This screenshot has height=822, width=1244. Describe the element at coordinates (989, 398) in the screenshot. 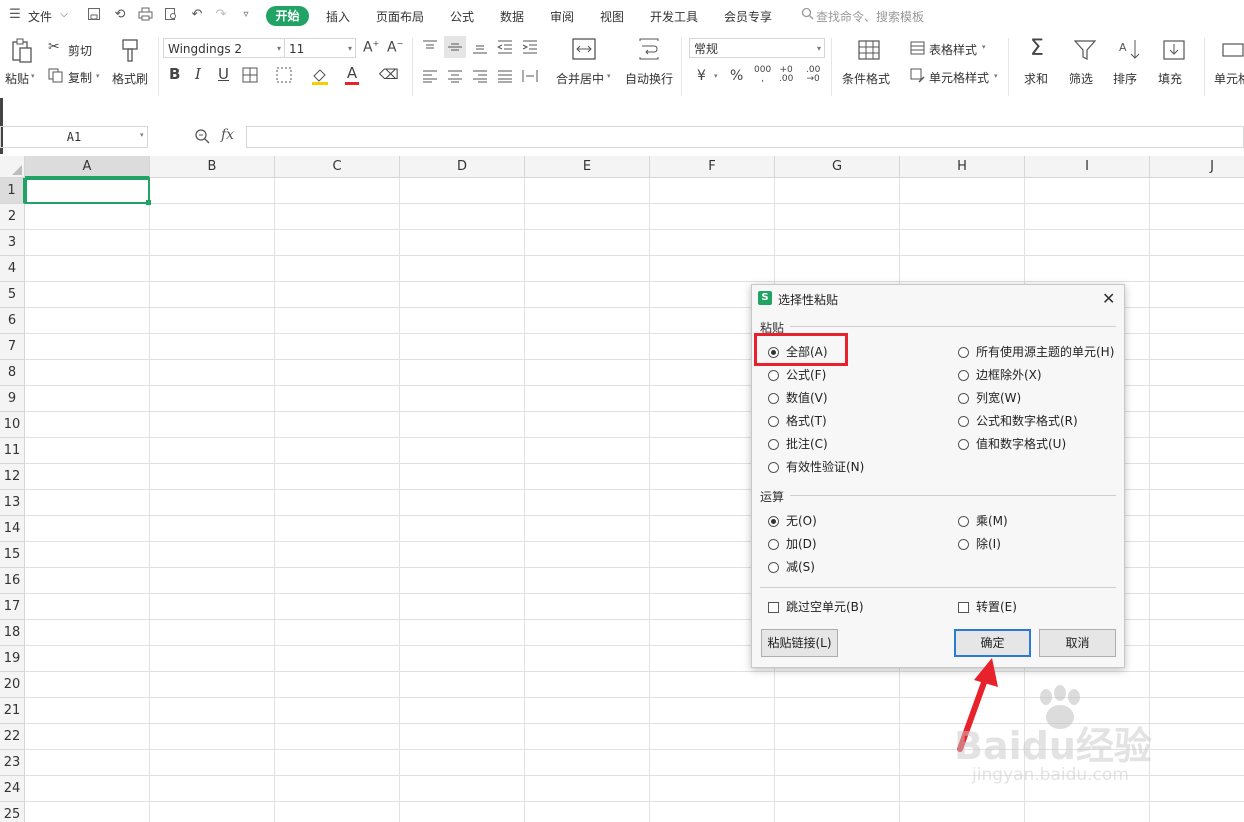

I see `paste-option-radio: 列宽(W)` at that location.